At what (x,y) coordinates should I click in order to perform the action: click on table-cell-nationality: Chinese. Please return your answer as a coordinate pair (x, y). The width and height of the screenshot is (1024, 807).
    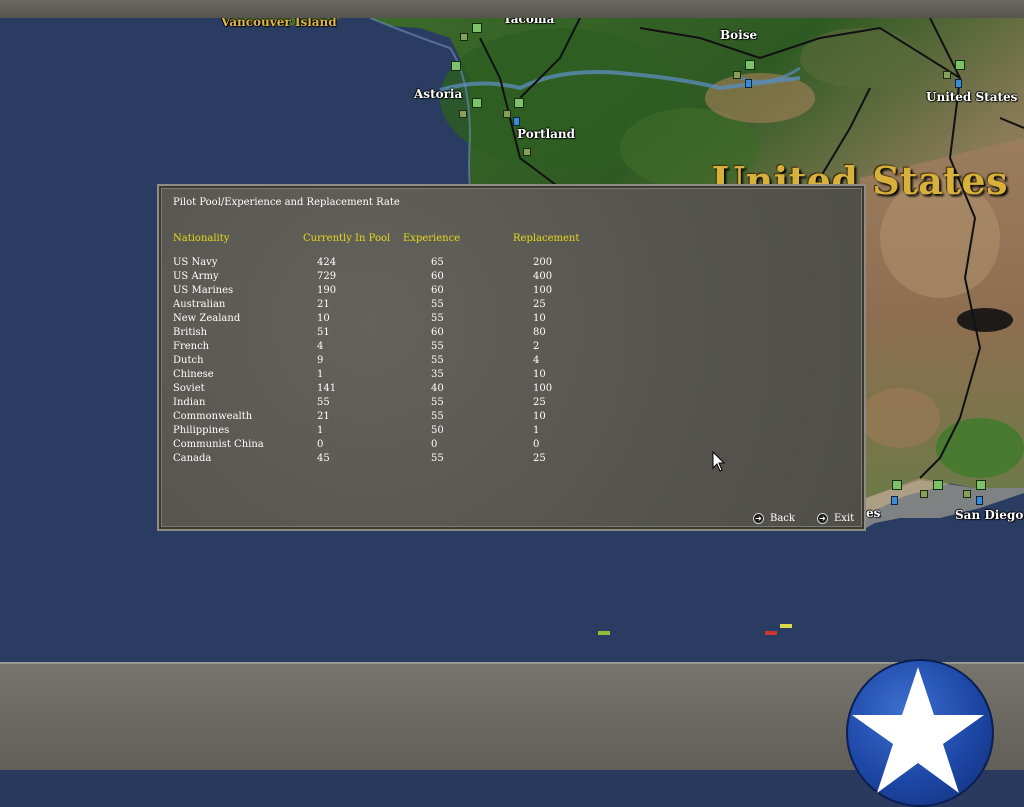
    Looking at the image, I should click on (193, 374).